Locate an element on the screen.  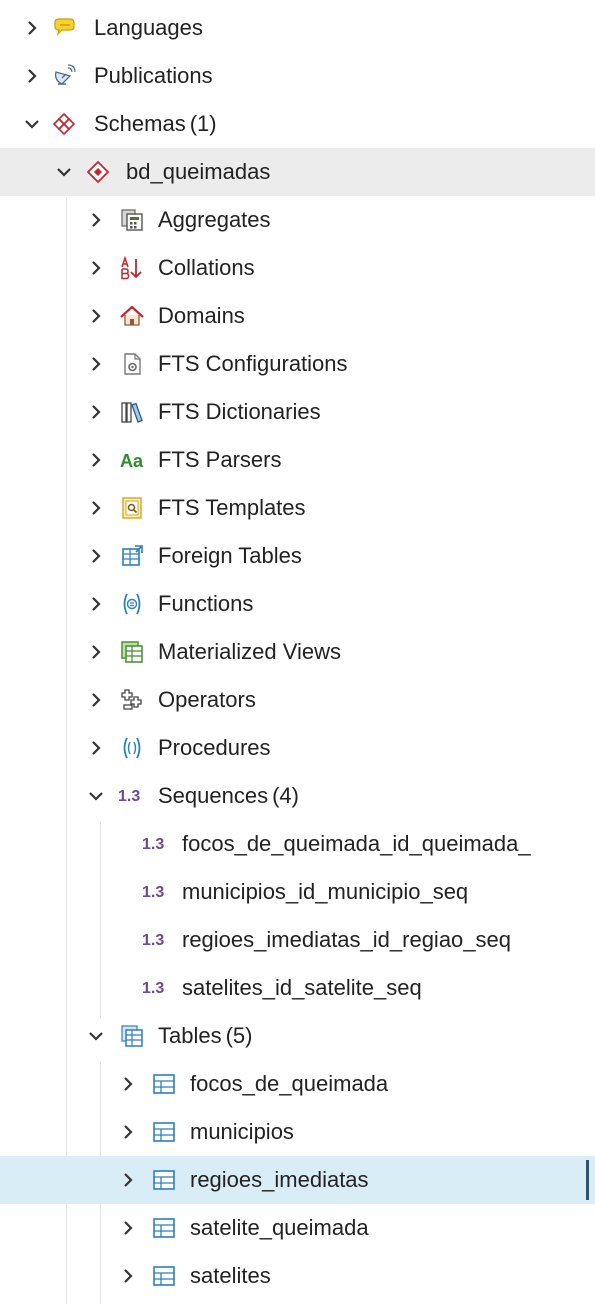
tree-node-sequence-item: 1.3 regioes_imediatas_id_regiao_seq is located at coordinates (297, 940).